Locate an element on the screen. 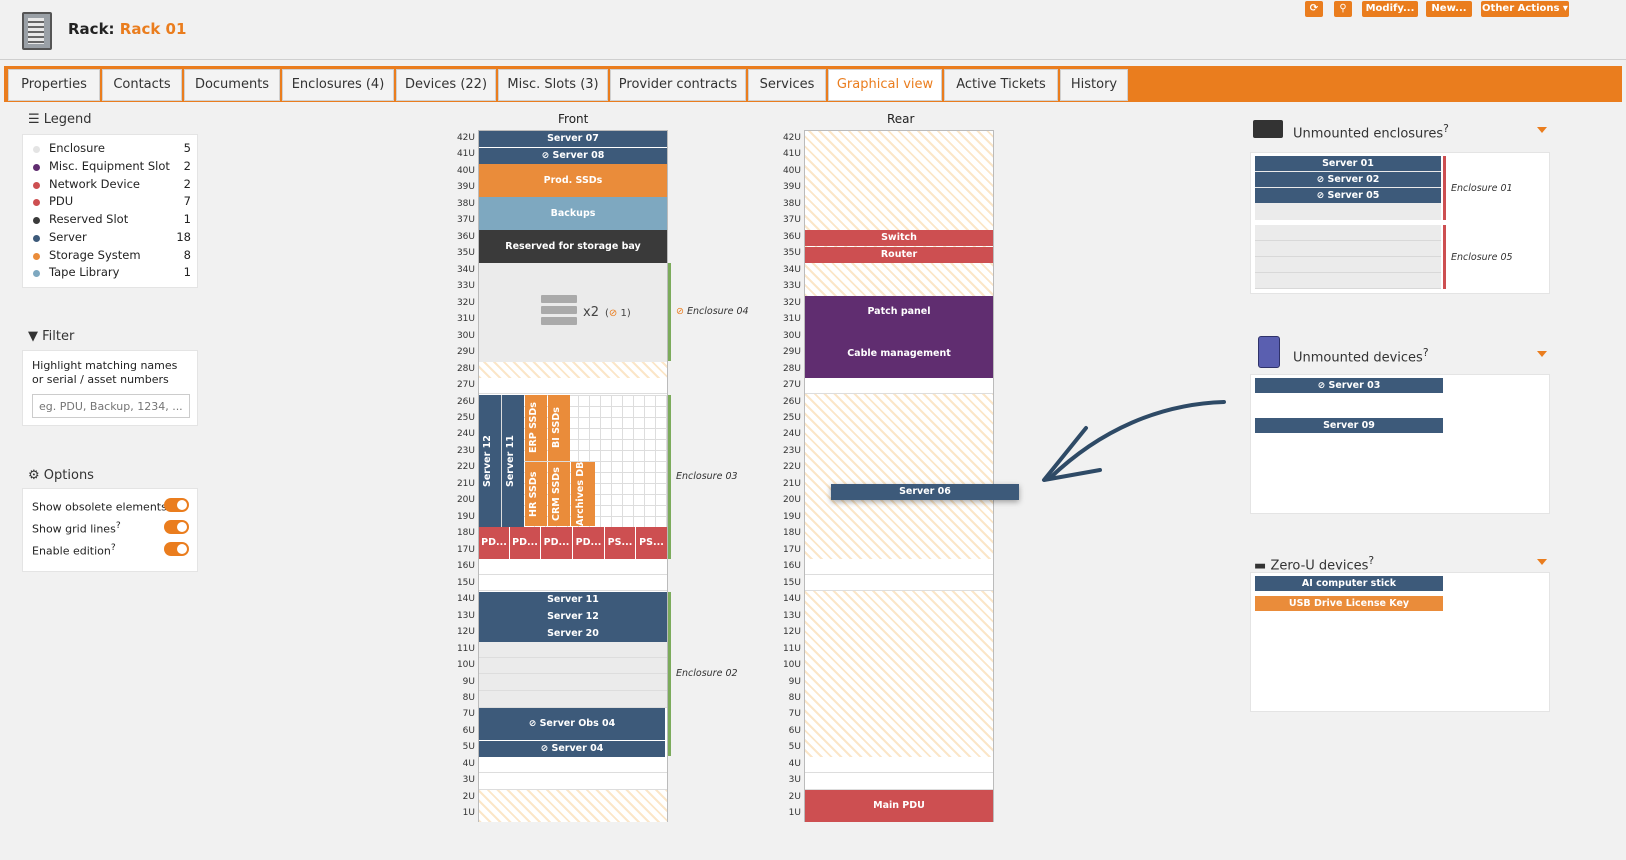 The width and height of the screenshot is (1626, 860). tab-enclosures: Enclosures (4) is located at coordinates (338, 85).